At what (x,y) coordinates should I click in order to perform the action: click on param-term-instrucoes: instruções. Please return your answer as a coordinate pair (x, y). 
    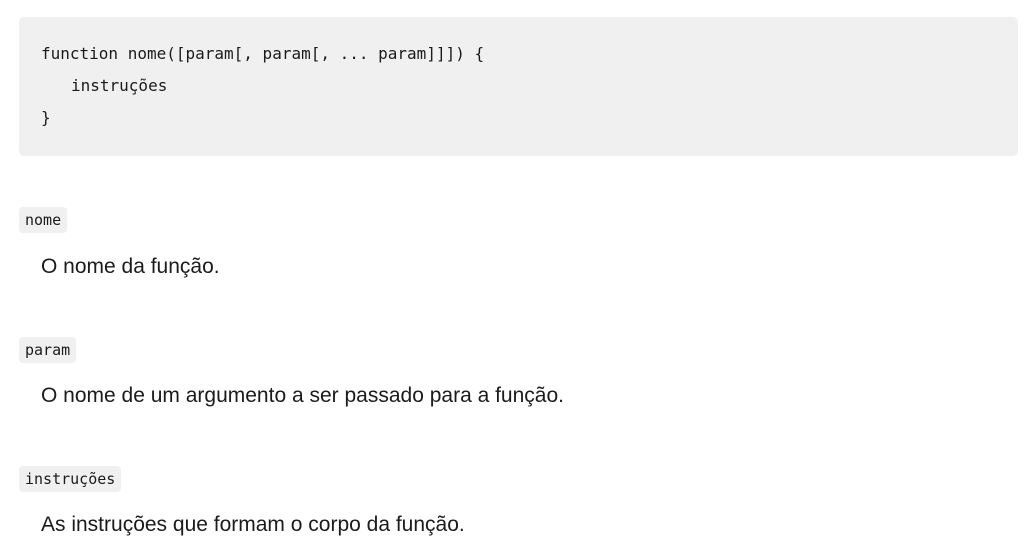
    Looking at the image, I should click on (70, 479).